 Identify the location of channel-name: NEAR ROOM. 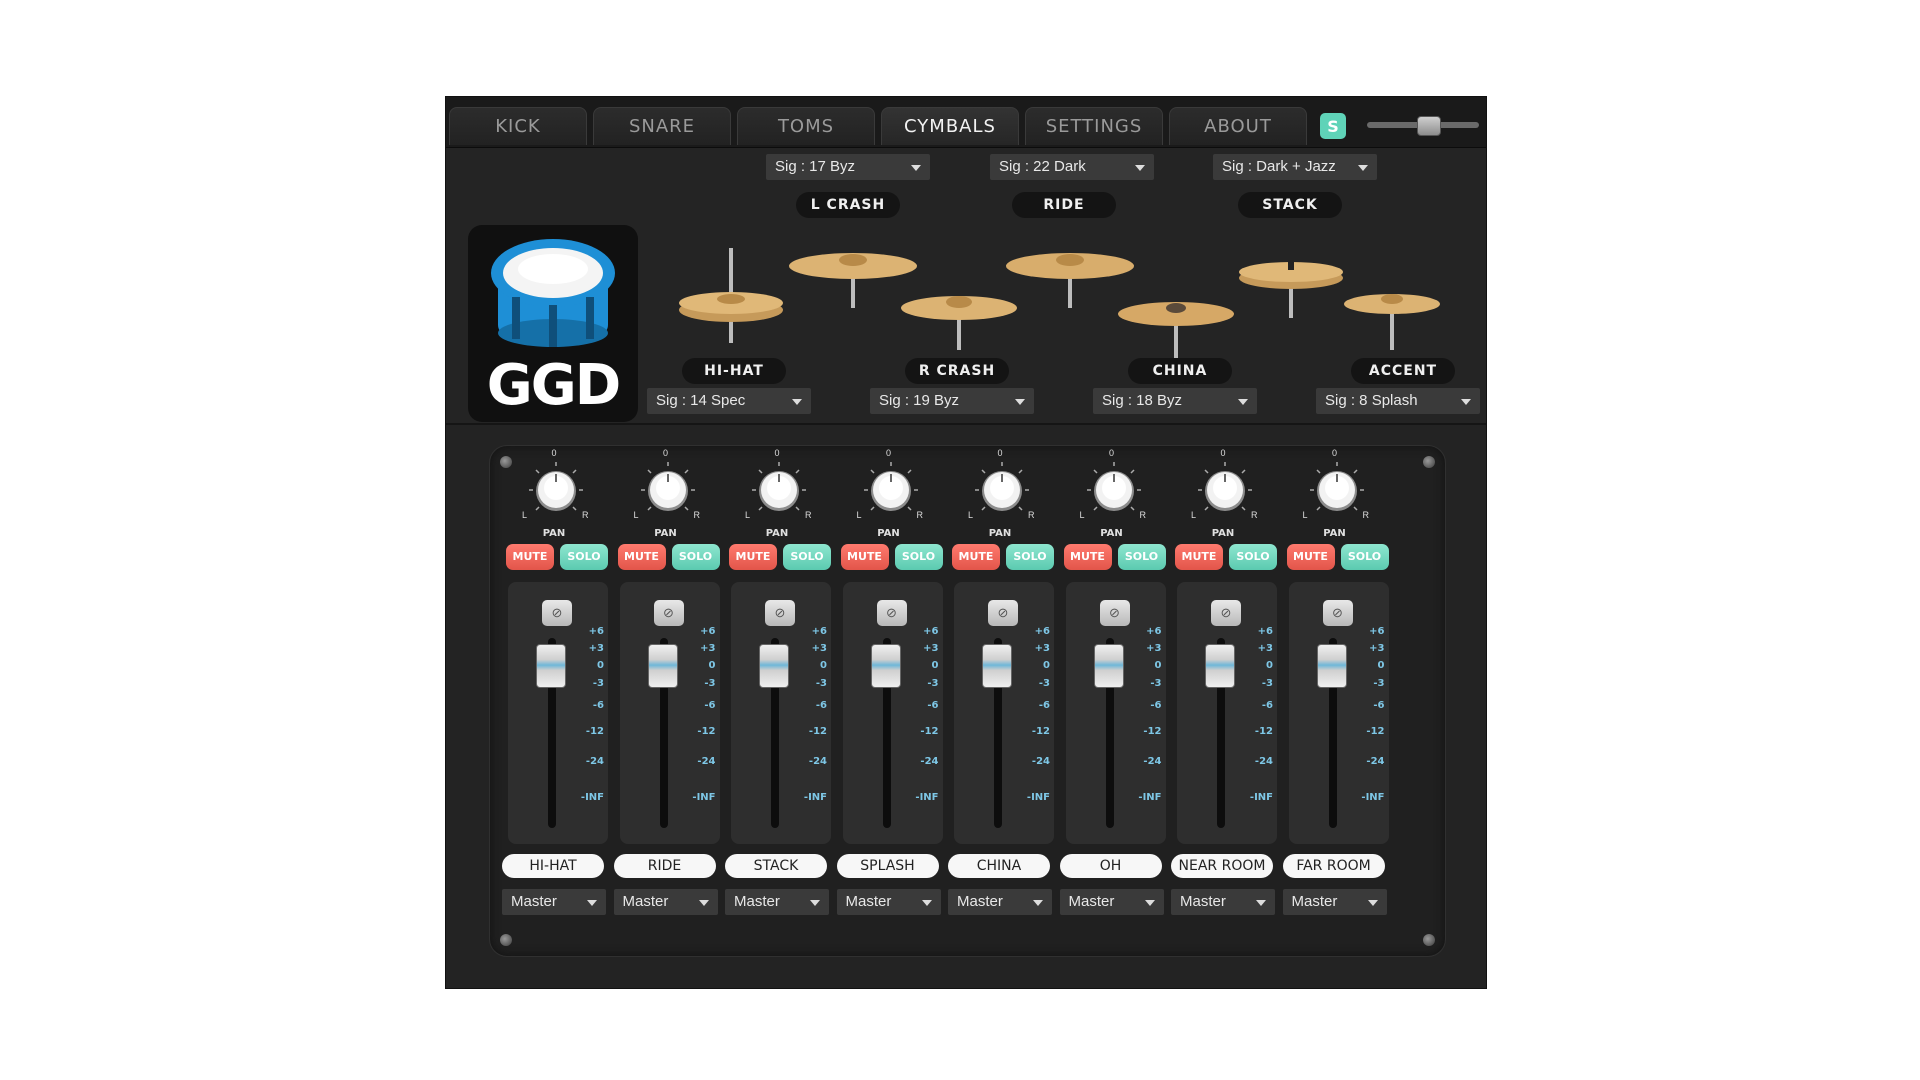
(1222, 866).